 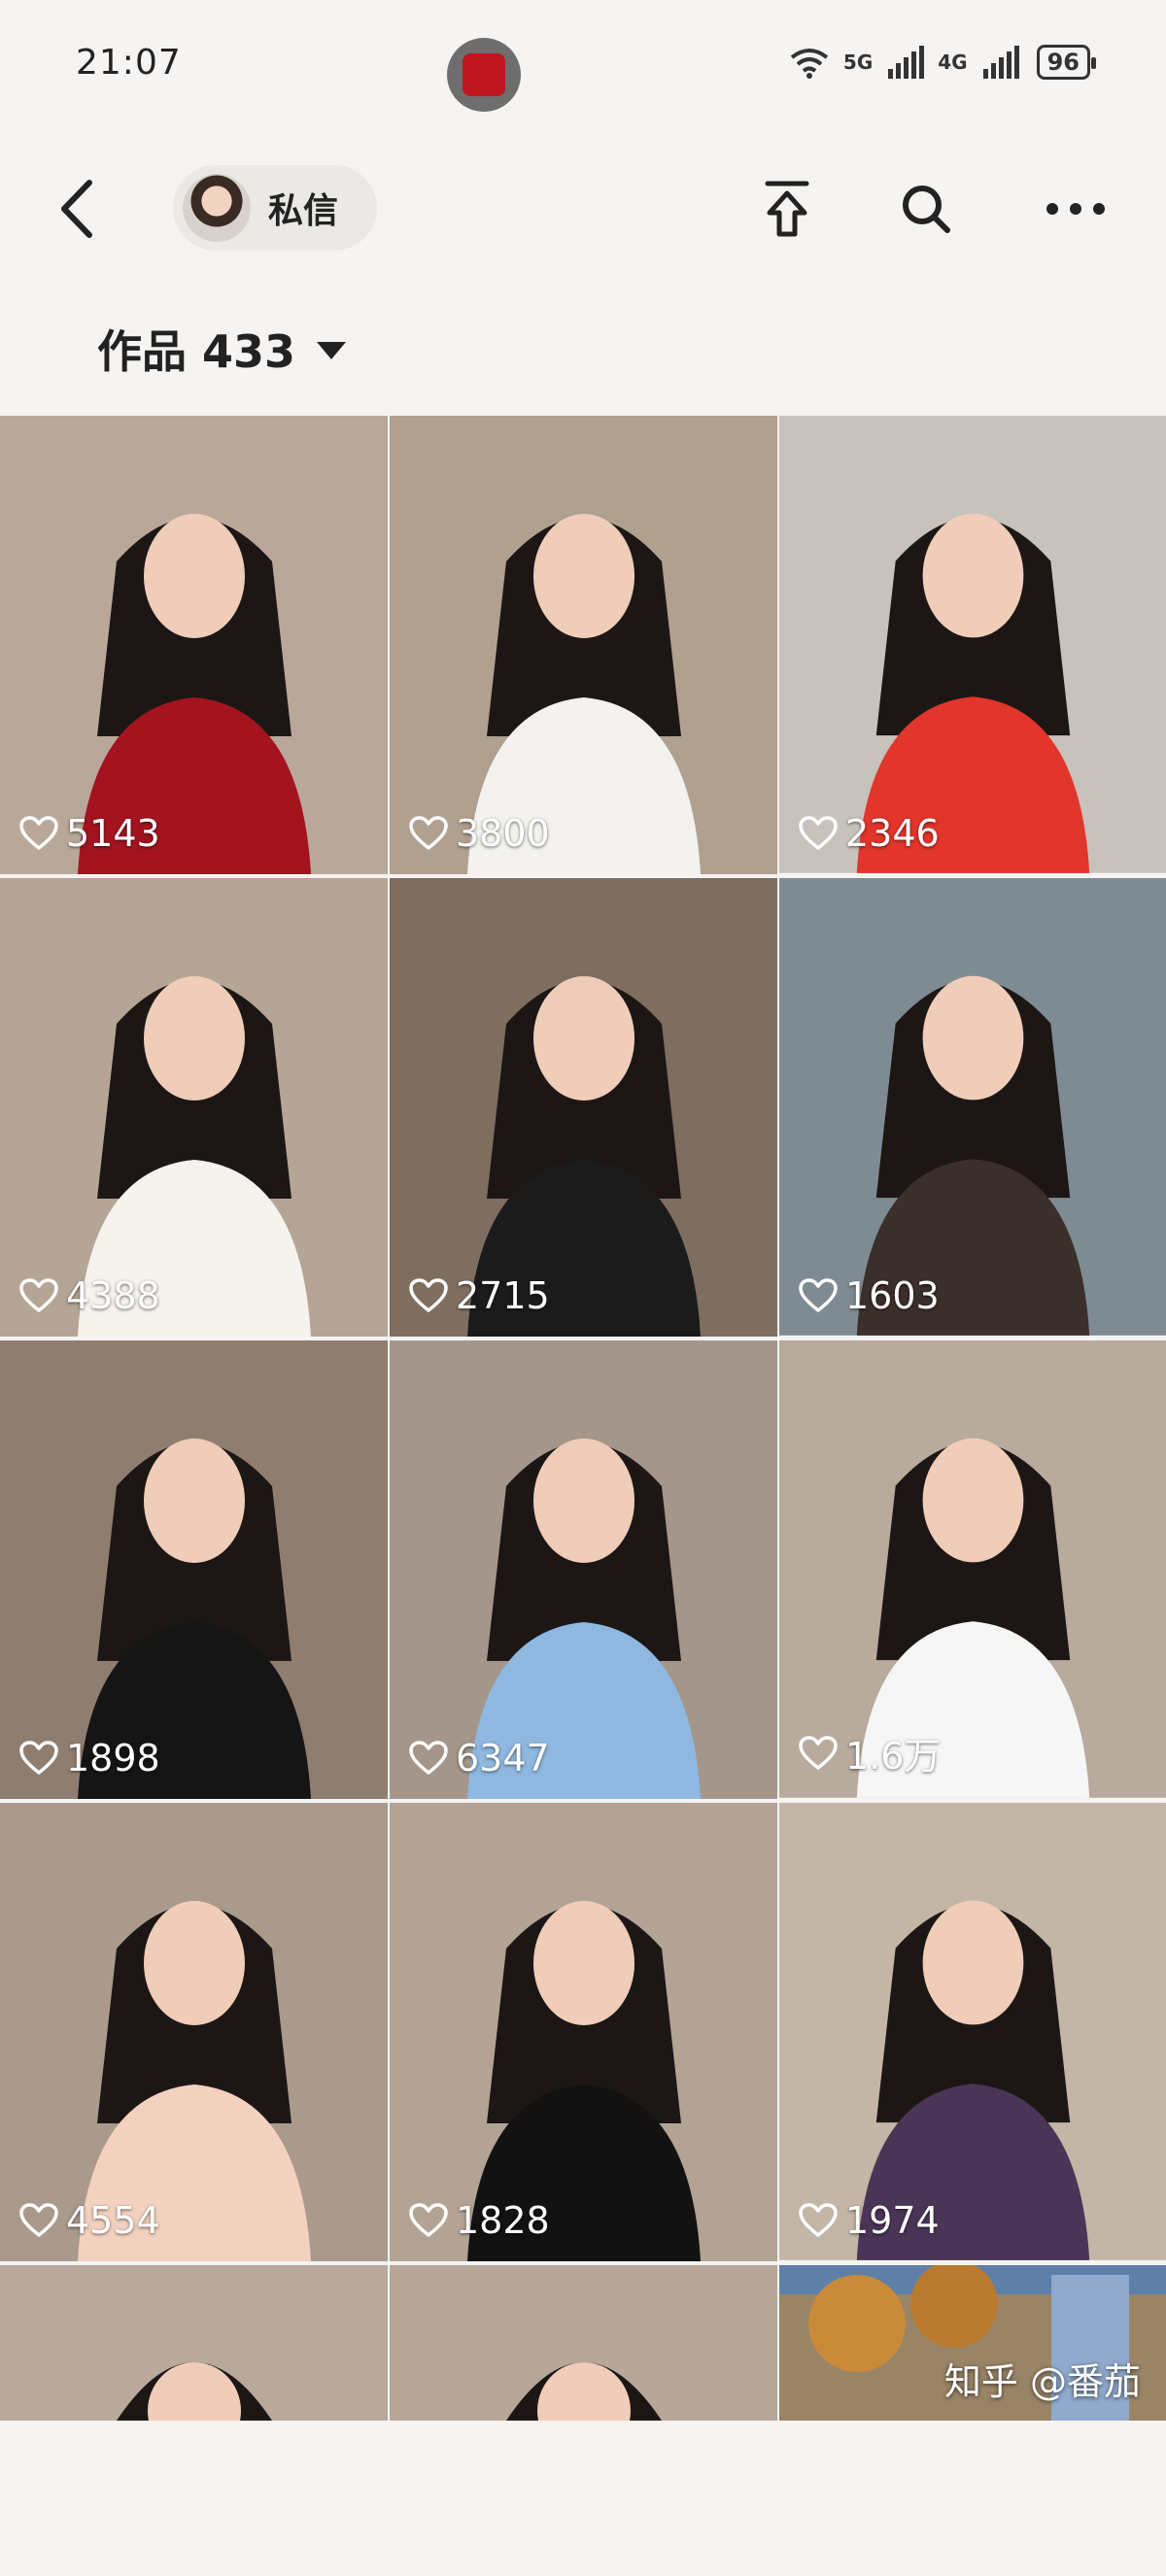 What do you see at coordinates (484, 75) in the screenshot?
I see `app-notification-icon` at bounding box center [484, 75].